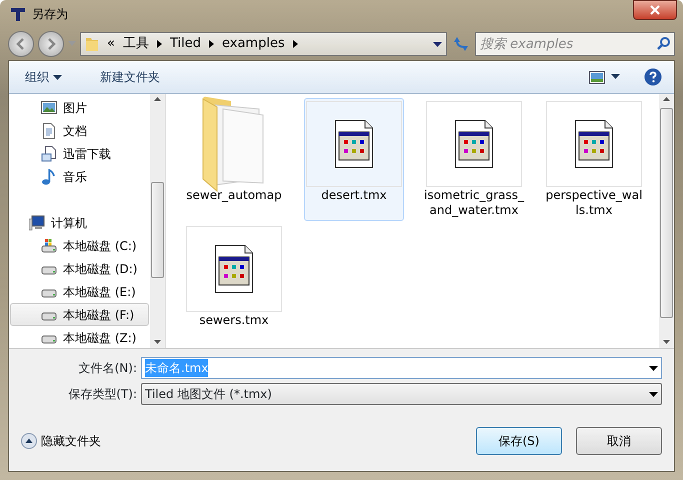 The width and height of the screenshot is (683, 480). I want to click on app-icon, so click(18, 14).